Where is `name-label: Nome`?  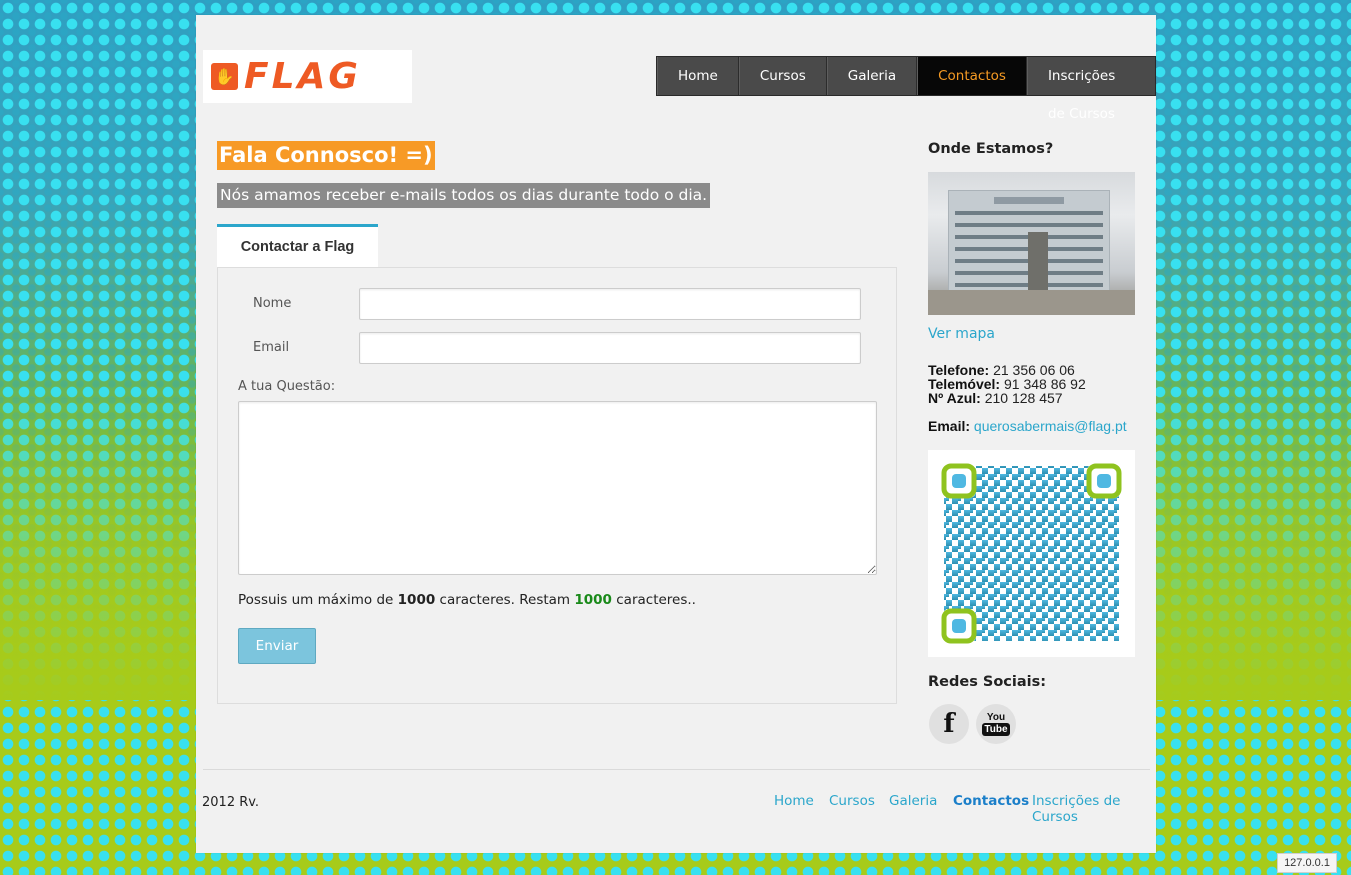
name-label: Nome is located at coordinates (272, 303).